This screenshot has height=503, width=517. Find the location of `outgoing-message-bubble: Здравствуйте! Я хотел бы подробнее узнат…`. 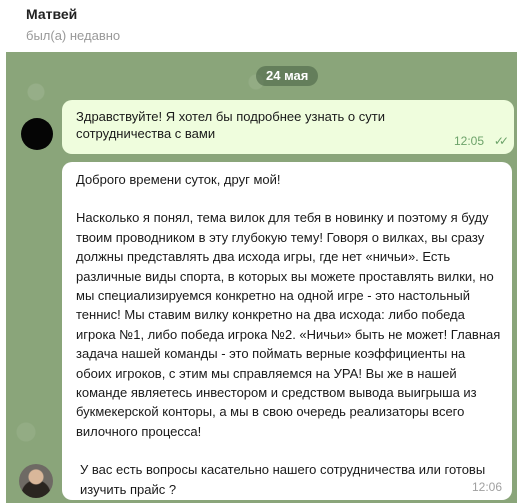

outgoing-message-bubble: Здравствуйте! Я хотел бы подробнее узнат… is located at coordinates (288, 127).